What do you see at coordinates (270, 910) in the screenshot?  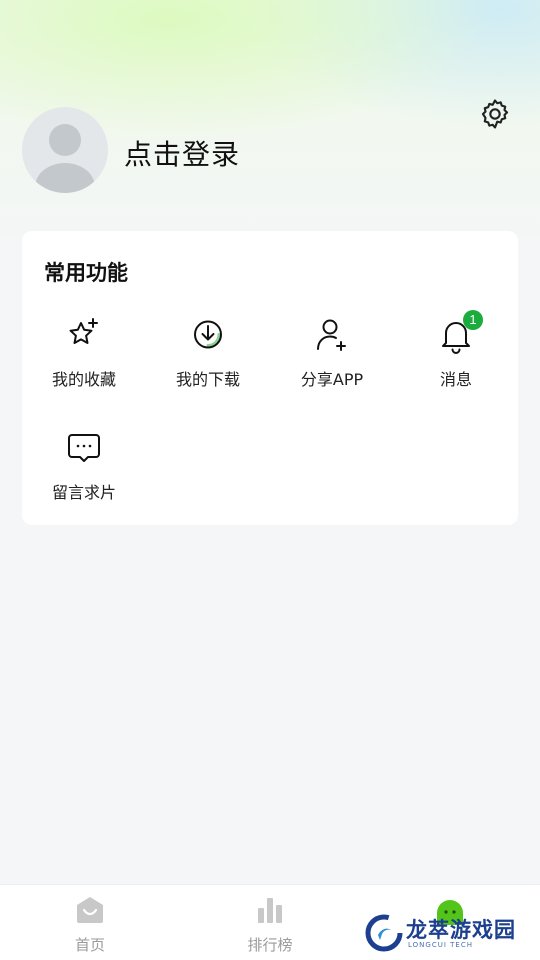 I see `bar-chart-icon` at bounding box center [270, 910].